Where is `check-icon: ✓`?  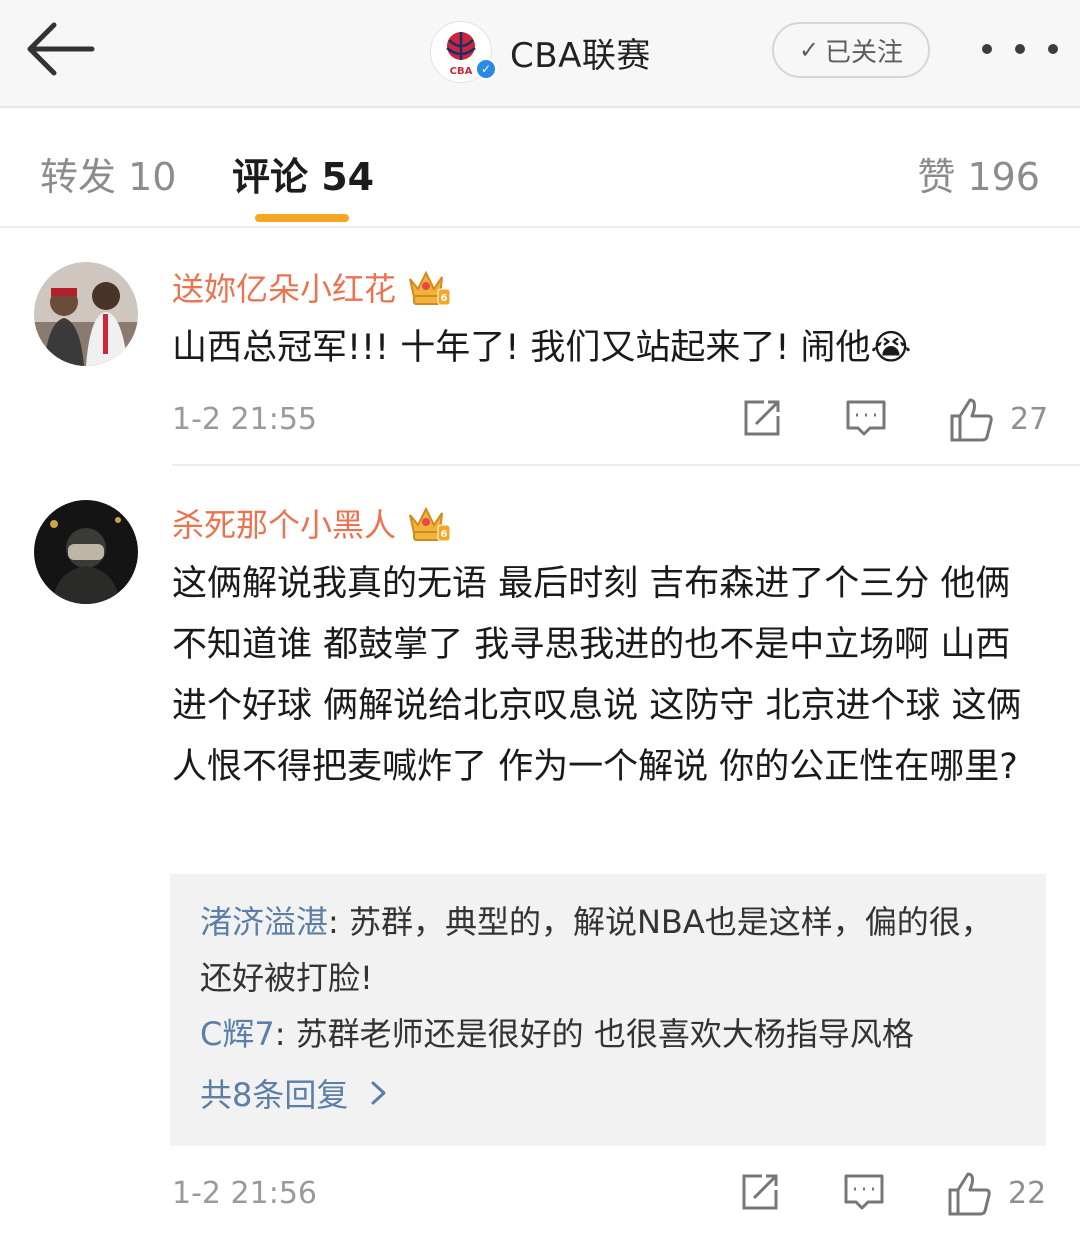
check-icon: ✓ is located at coordinates (809, 50).